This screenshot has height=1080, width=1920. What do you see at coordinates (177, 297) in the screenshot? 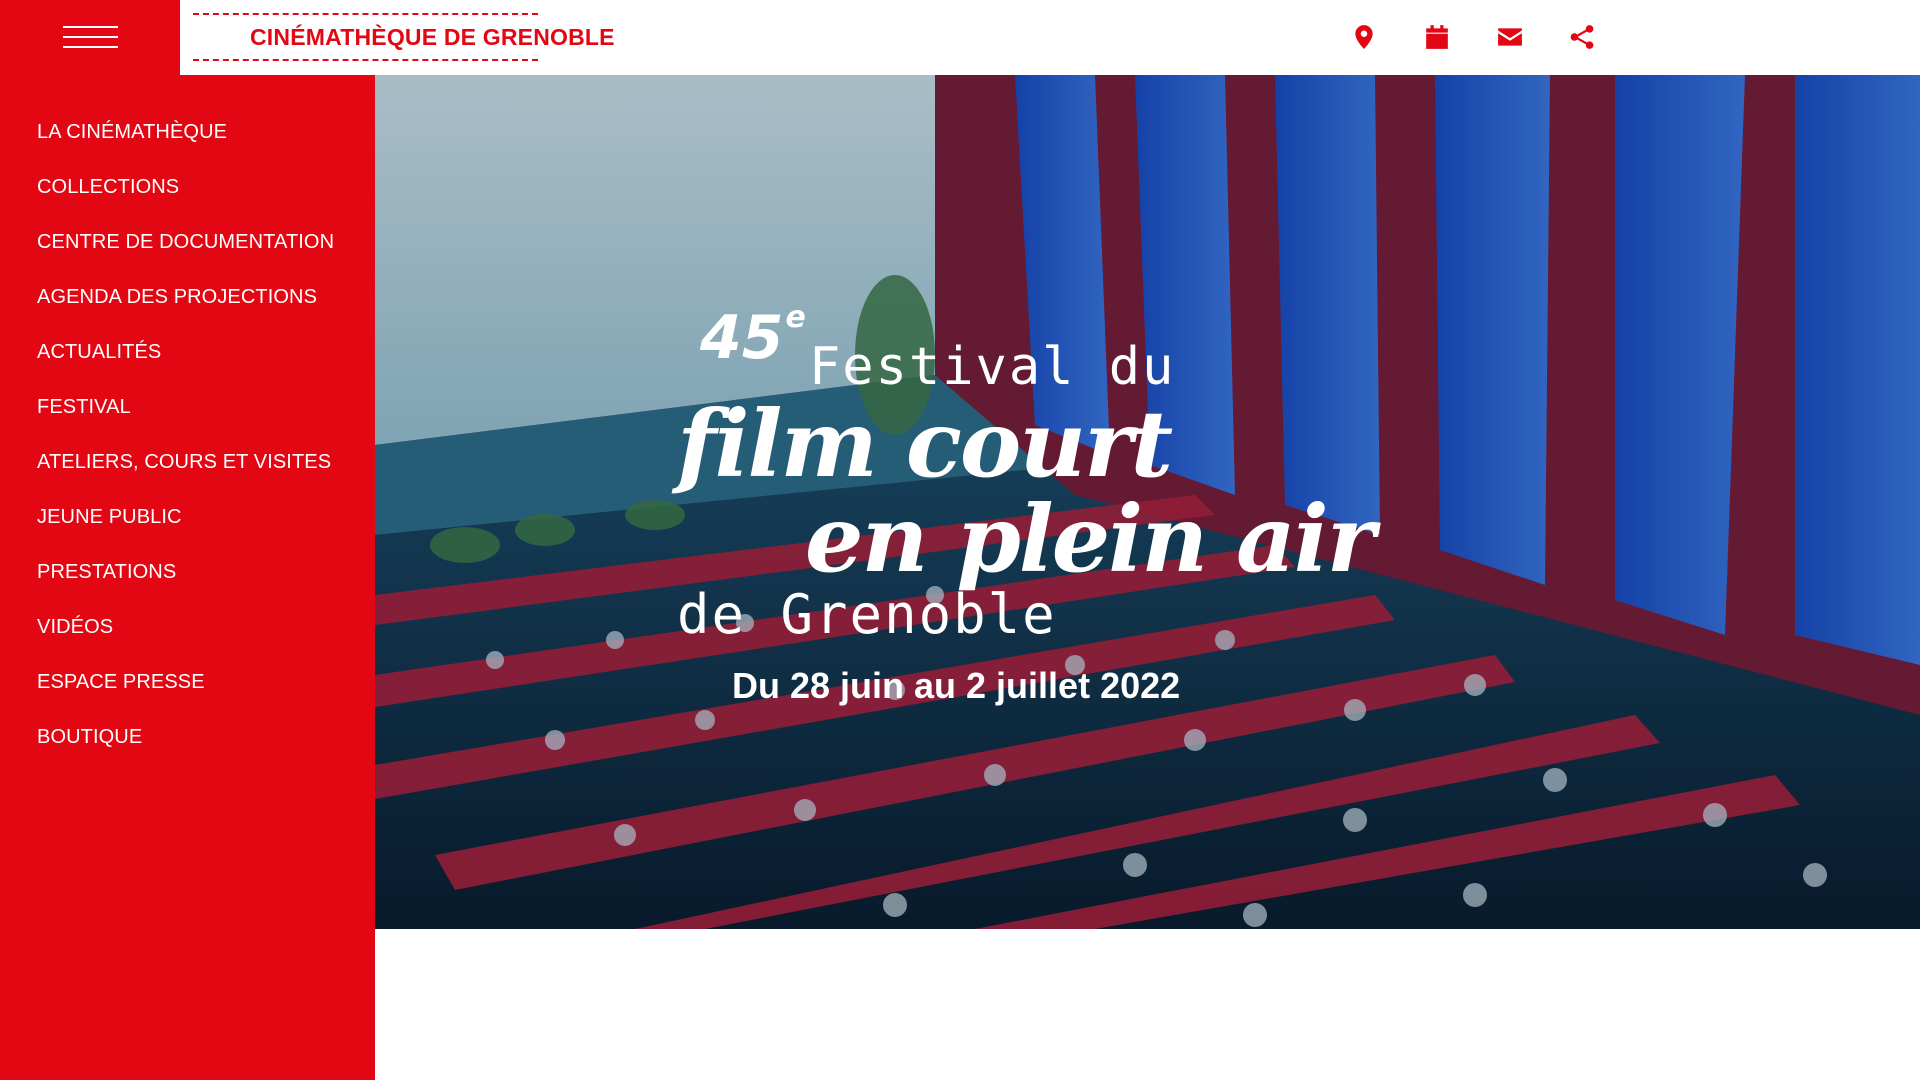
I see `sidebar-item-agenda-projections: AGENDA DES PROJECTIONS` at bounding box center [177, 297].